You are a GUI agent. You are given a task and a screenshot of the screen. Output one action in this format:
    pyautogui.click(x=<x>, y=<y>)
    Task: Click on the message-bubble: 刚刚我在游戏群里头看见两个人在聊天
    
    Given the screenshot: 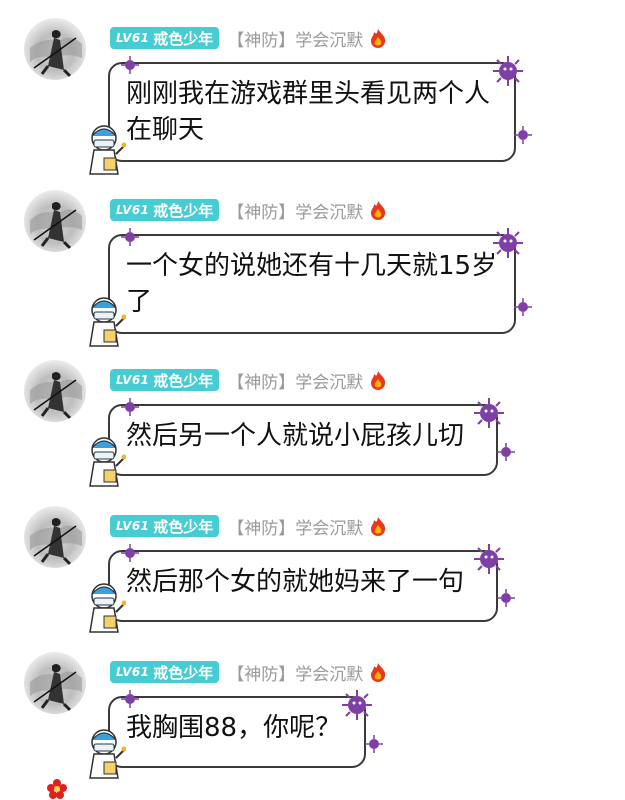 What is the action you would take?
    pyautogui.click(x=312, y=112)
    